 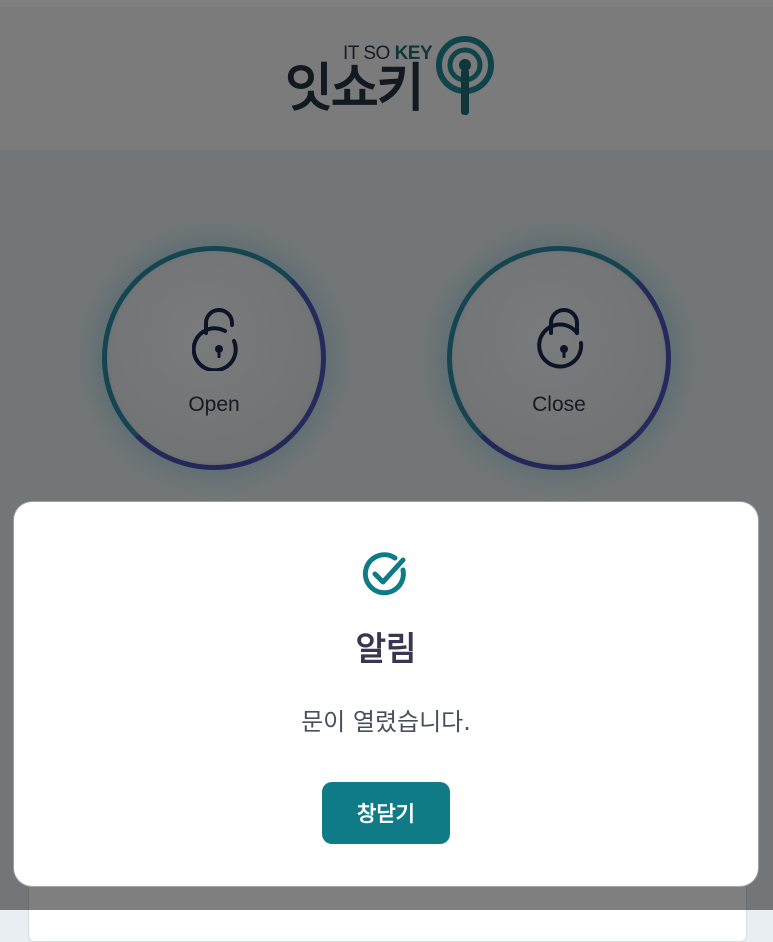 I want to click on check-circle-icon, so click(x=384, y=574).